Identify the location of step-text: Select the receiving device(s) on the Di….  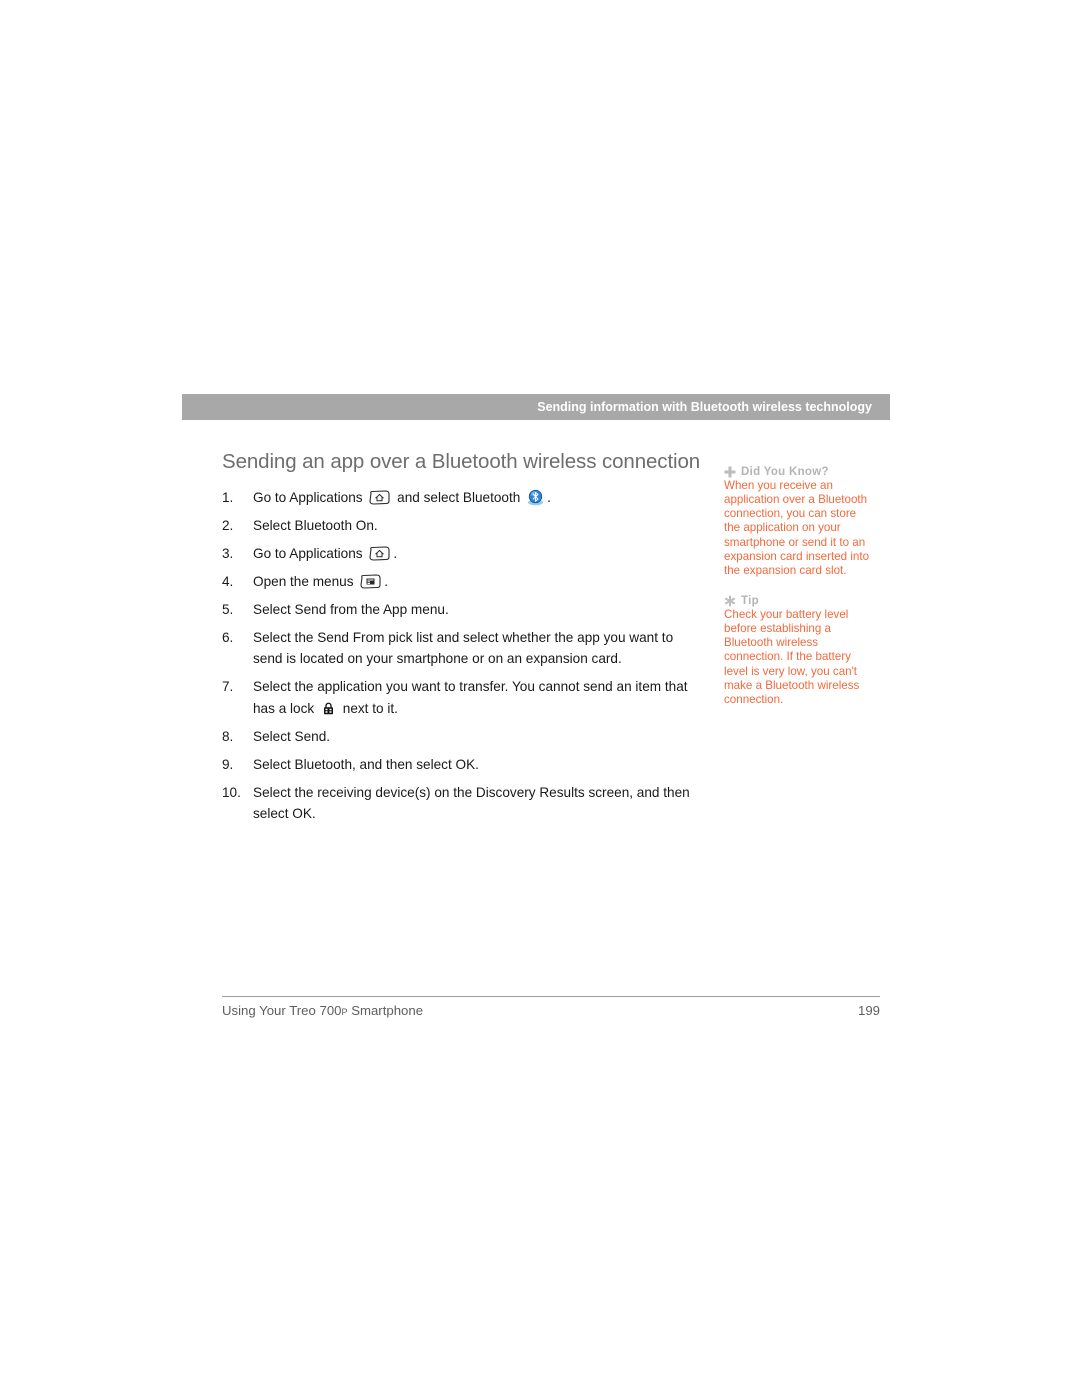
(471, 802).